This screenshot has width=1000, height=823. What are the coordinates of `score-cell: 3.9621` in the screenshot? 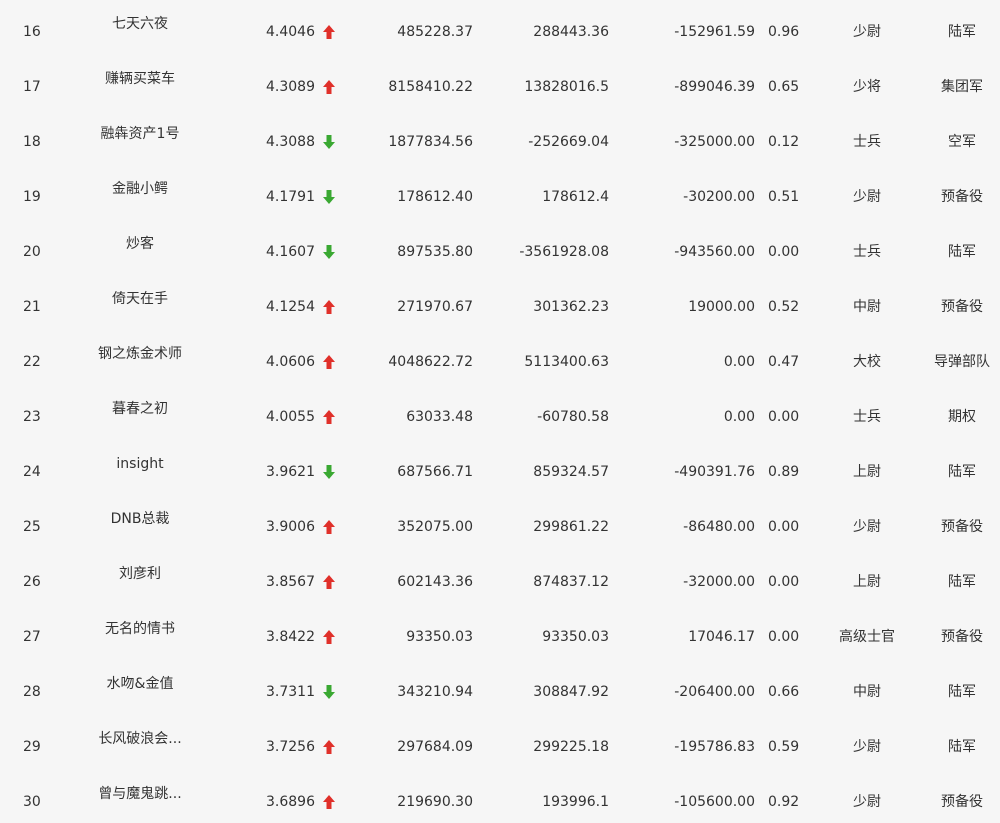 It's located at (290, 472).